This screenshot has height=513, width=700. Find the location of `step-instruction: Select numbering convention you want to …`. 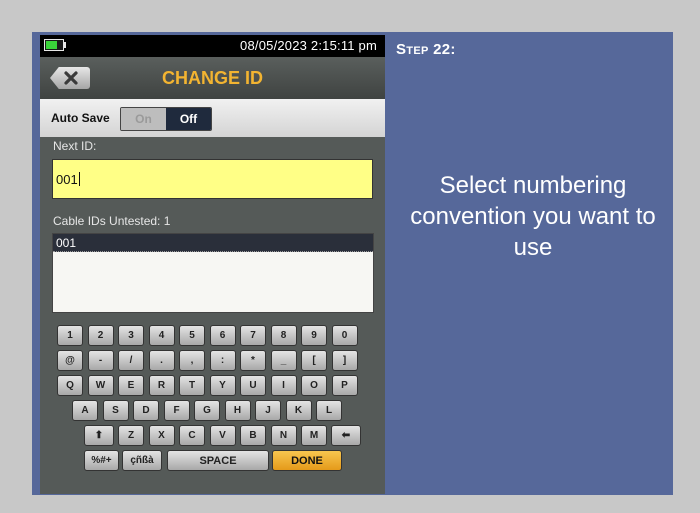

step-instruction: Select numbering convention you want to … is located at coordinates (533, 216).